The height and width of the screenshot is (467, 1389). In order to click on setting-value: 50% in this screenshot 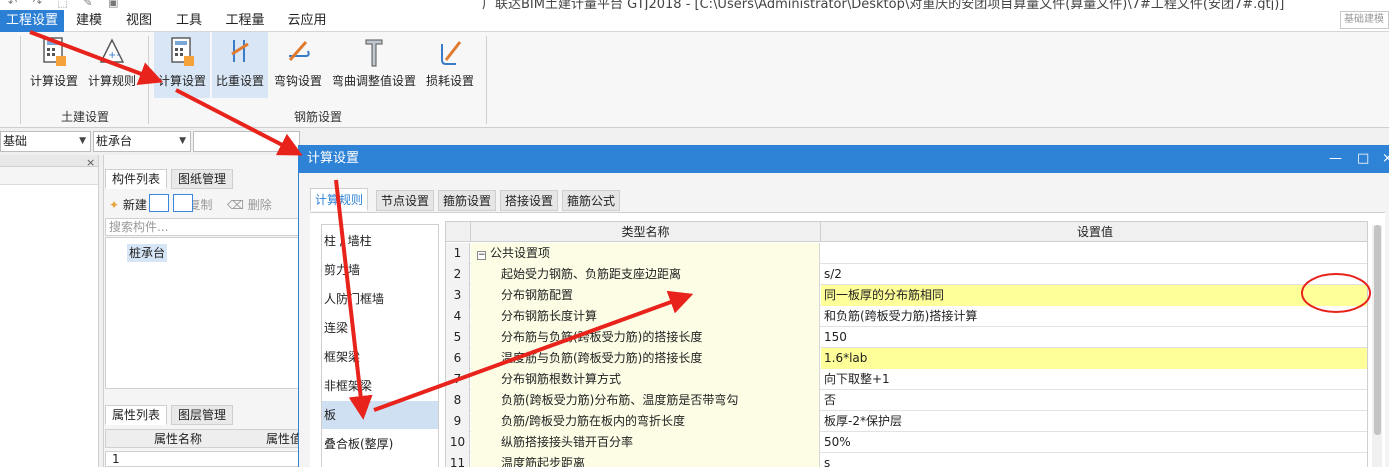, I will do `click(1094, 442)`.